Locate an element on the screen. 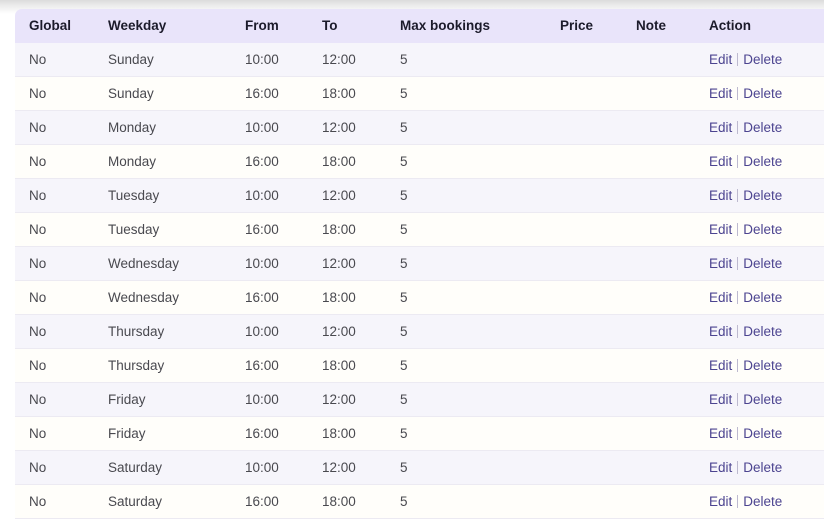 Image resolution: width=824 pixels, height=519 pixels. cell-weekday: Wednesday is located at coordinates (176, 297).